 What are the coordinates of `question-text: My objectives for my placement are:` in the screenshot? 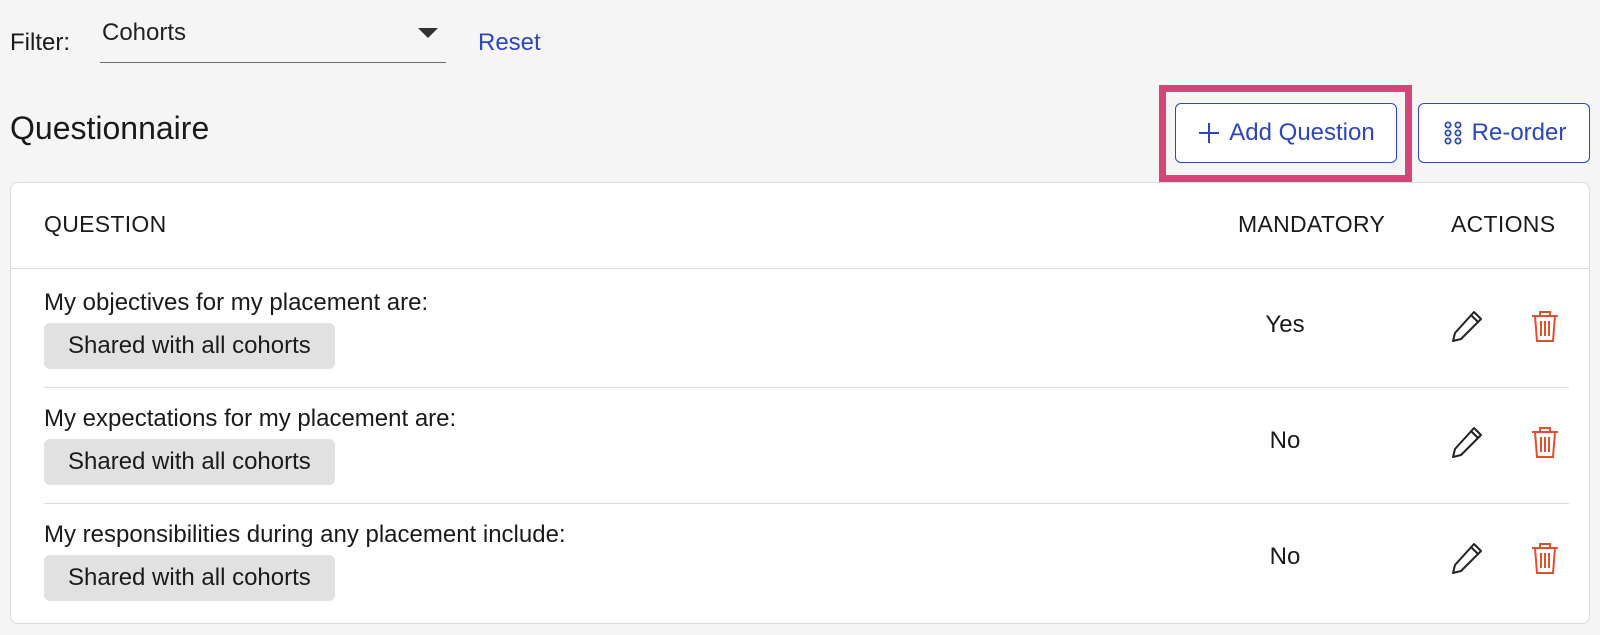 It's located at (236, 302).